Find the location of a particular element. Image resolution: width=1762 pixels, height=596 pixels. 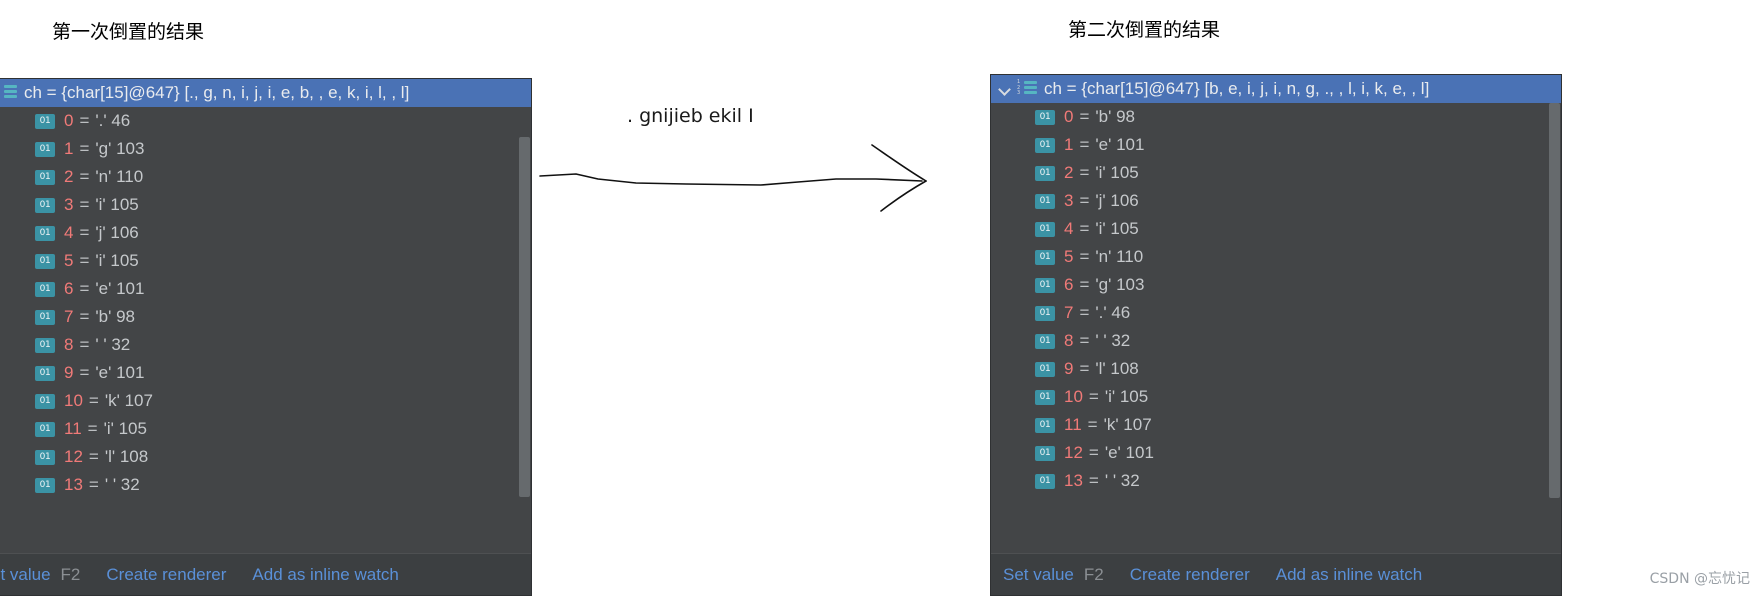

array-index: 4 is located at coordinates (69, 232).